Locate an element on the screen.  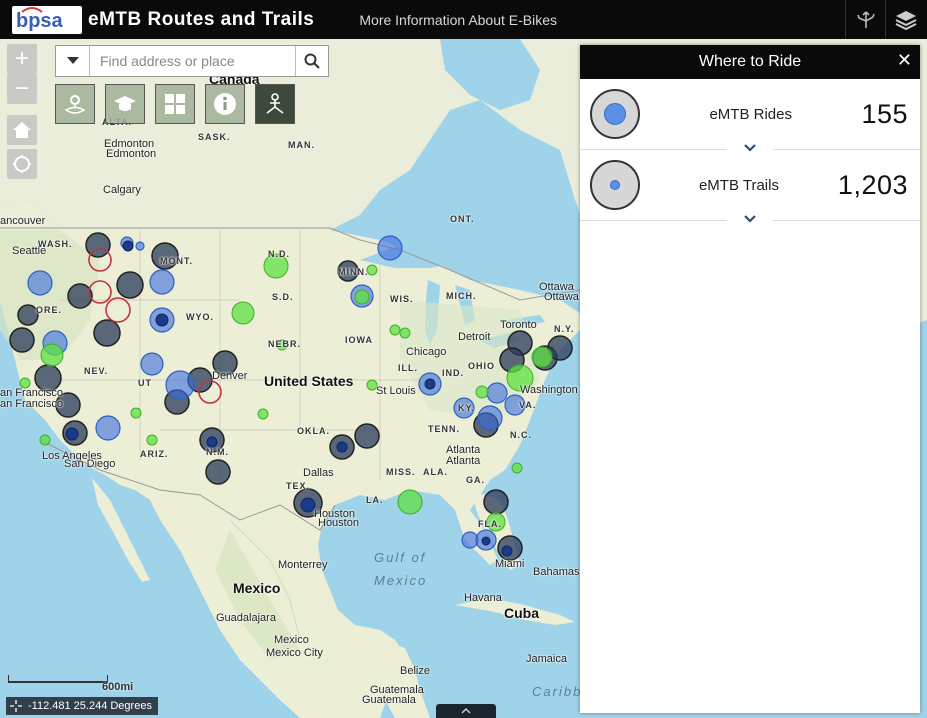
share-button is located at coordinates (865, 19).